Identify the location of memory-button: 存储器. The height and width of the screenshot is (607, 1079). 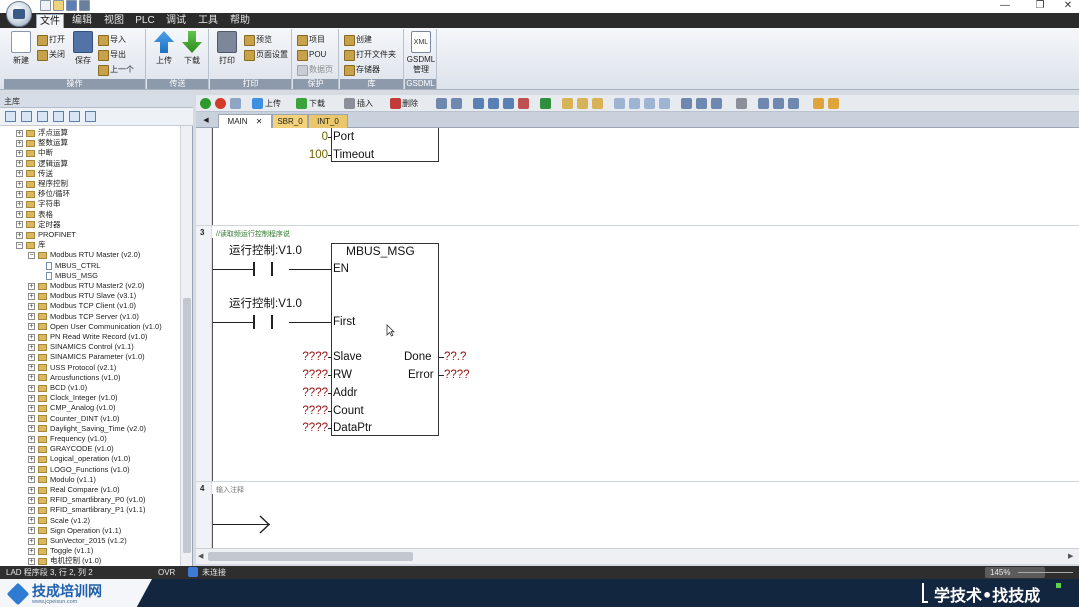
(362, 69).